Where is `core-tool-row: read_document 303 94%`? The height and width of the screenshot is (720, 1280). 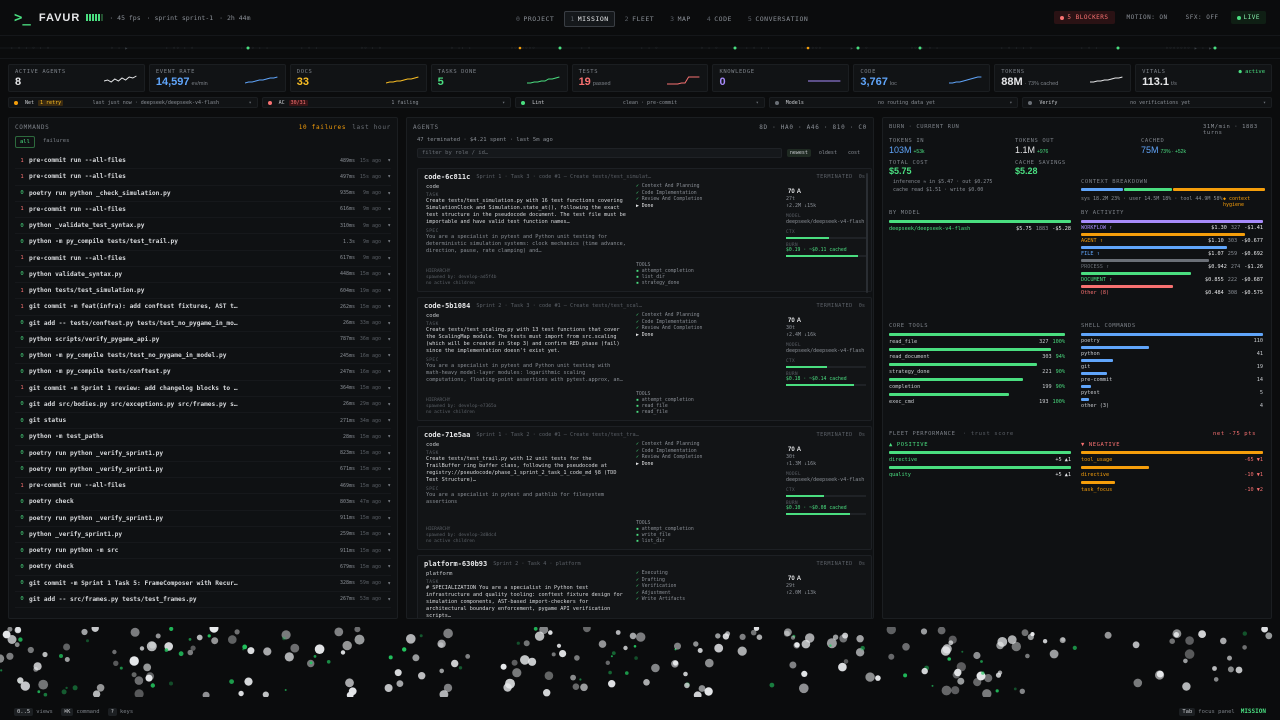
core-tool-row: read_document 303 94% is located at coordinates (977, 357).